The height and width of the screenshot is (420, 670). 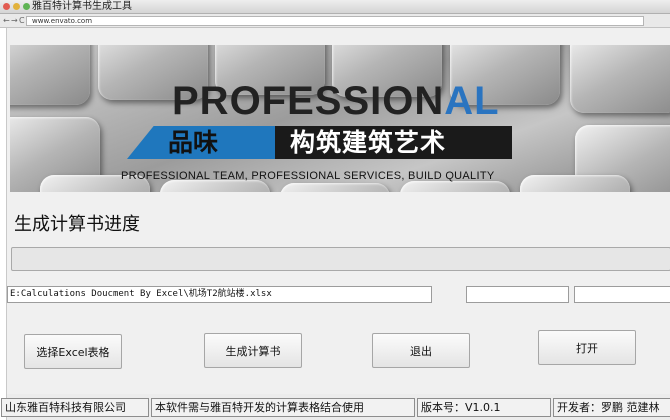 I want to click on back-arrow-icon: ←, so click(x=6, y=21).